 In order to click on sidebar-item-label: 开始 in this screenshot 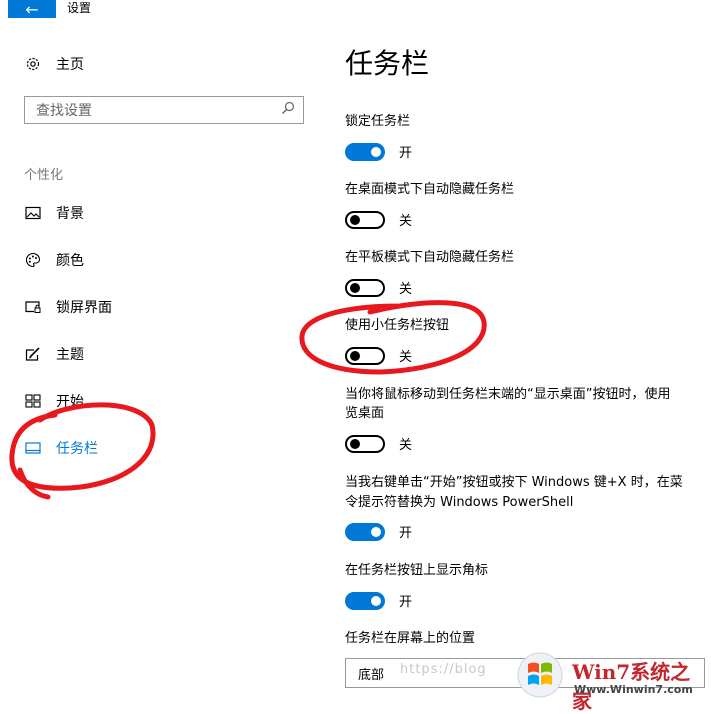, I will do `click(70, 402)`.